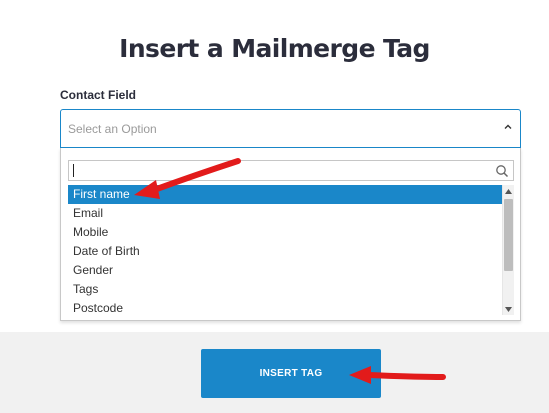 The height and width of the screenshot is (413, 549). I want to click on insert-tag-button: INSERT TAG, so click(291, 373).